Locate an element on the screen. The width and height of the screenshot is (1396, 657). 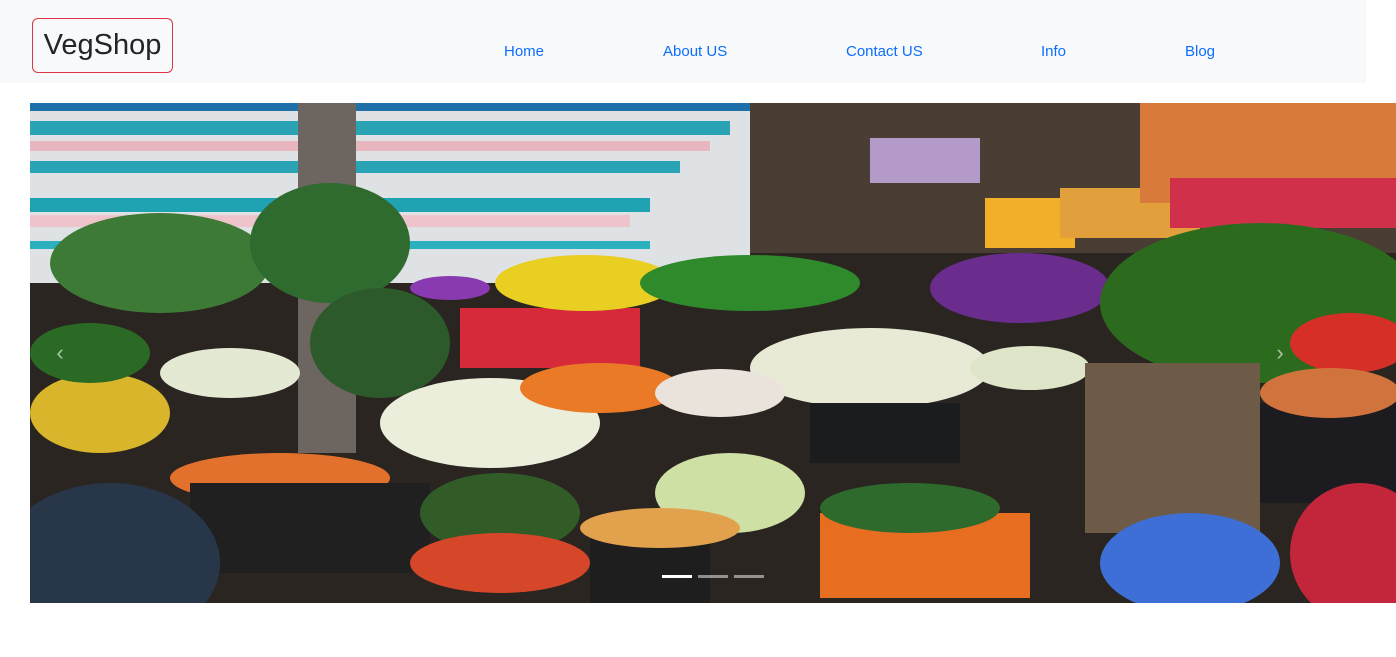
chevron-right-icon: › is located at coordinates (1280, 352).